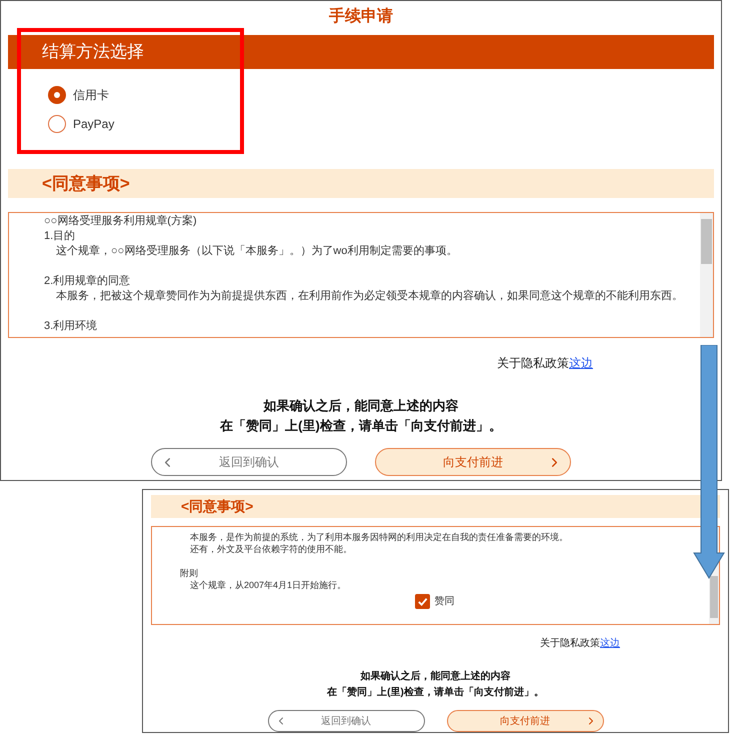 The image size is (732, 734). I want to click on checkbox, so click(422, 602).